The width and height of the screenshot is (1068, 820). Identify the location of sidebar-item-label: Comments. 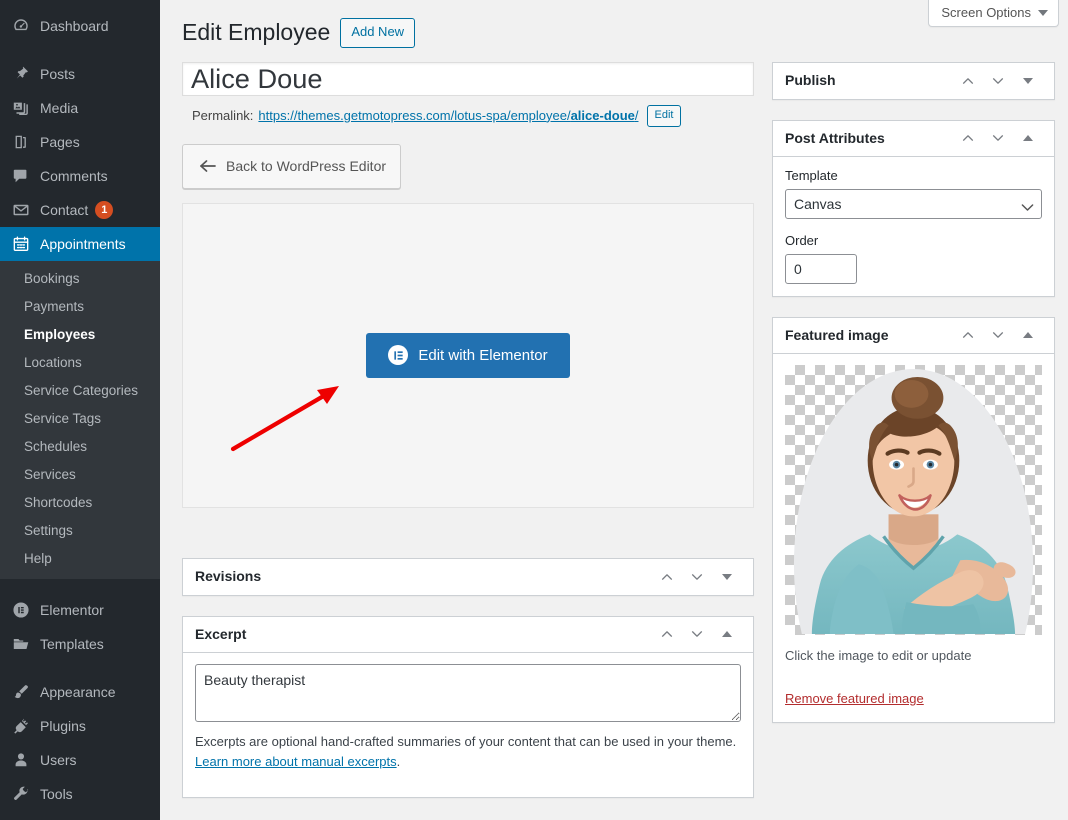
(74, 176).